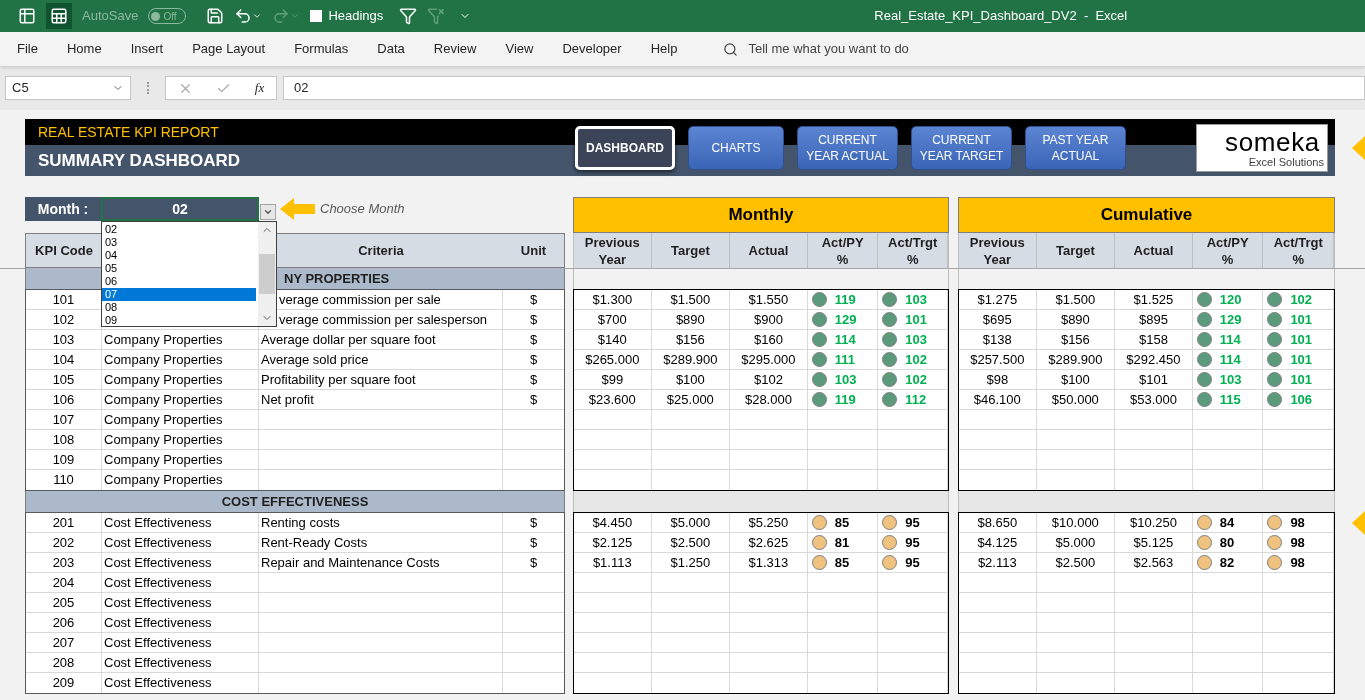 The height and width of the screenshot is (700, 1365). Describe the element at coordinates (179, 255) in the screenshot. I see `dropdown-option: 04` at that location.